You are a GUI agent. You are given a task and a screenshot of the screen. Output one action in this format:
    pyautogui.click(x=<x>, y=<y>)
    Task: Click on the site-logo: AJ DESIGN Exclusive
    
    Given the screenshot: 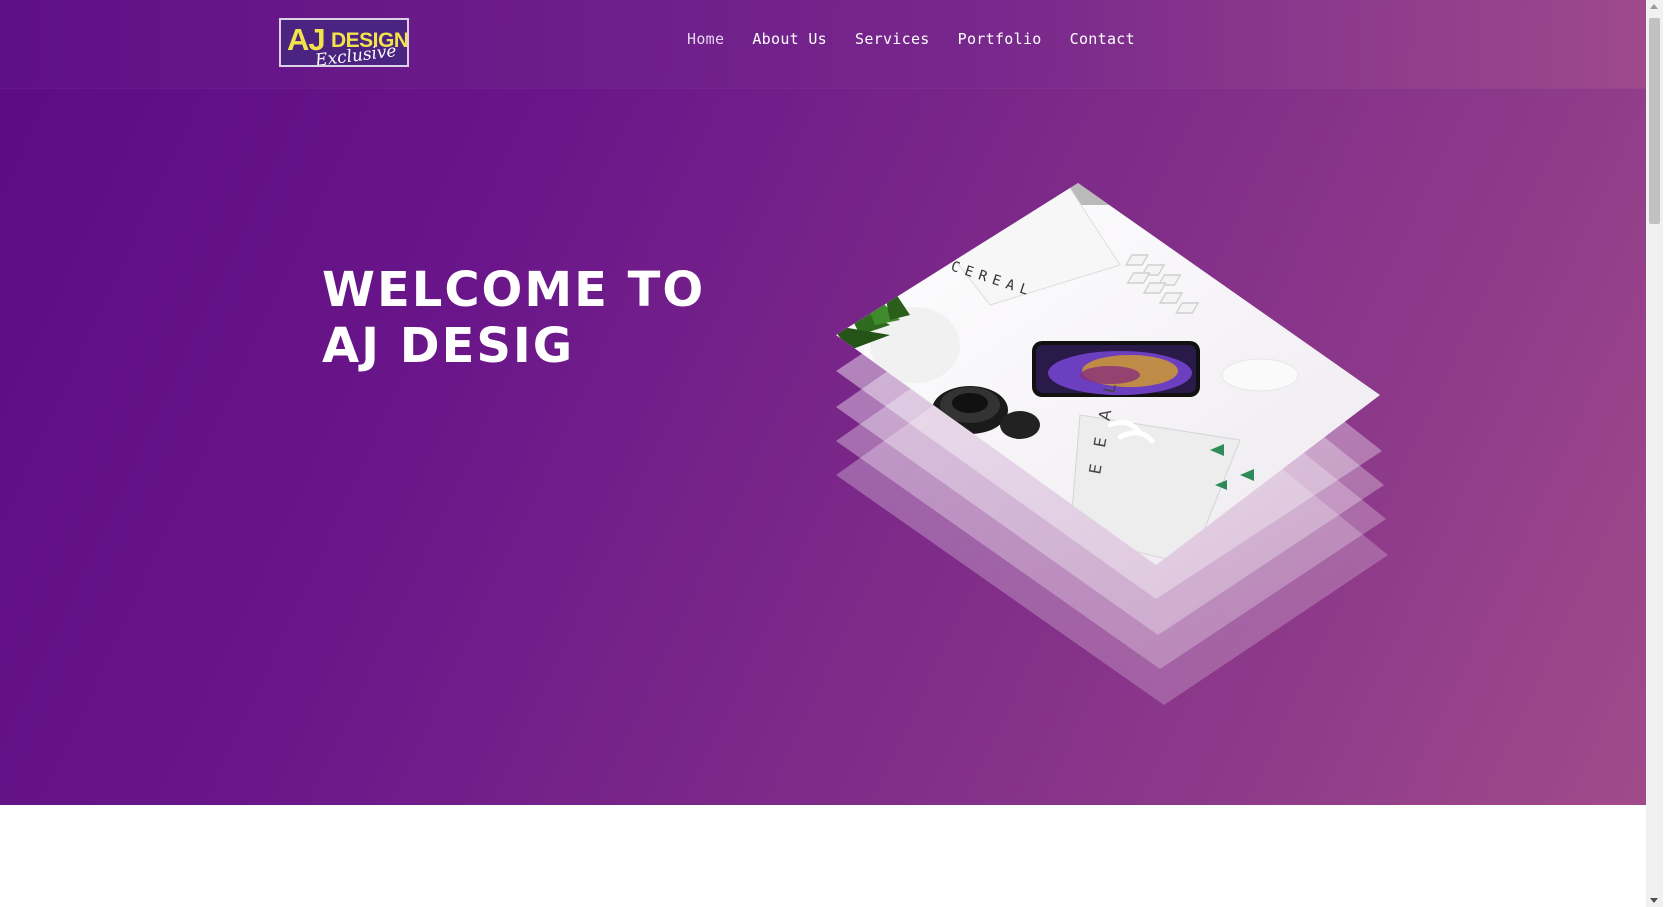 What is the action you would take?
    pyautogui.click(x=344, y=42)
    